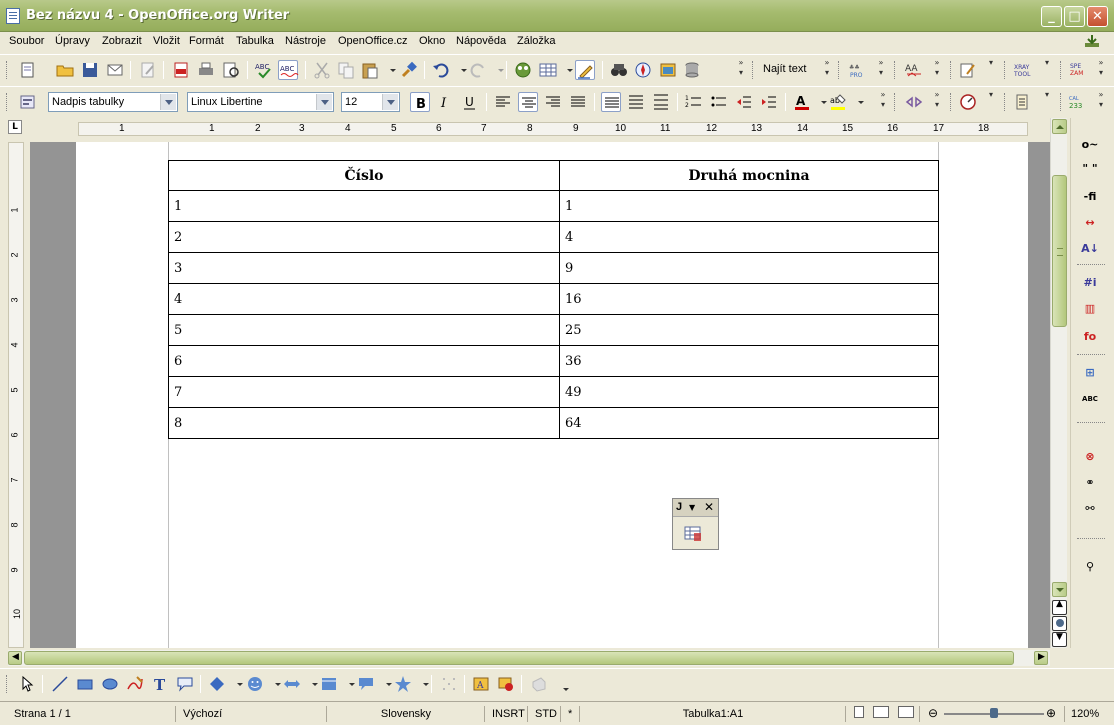 This screenshot has width=1114, height=725. What do you see at coordinates (1059, 126) in the screenshot?
I see `scroll-up-button` at bounding box center [1059, 126].